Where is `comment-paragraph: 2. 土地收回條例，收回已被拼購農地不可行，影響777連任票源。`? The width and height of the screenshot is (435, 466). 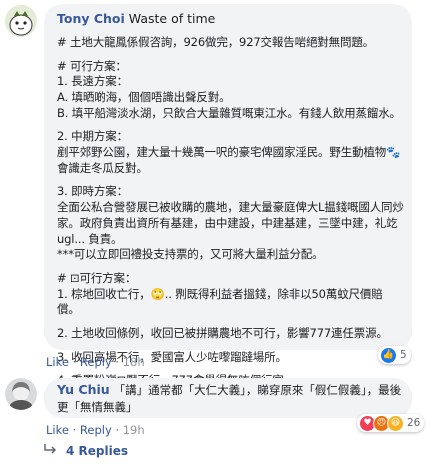 comment-paragraph: 2. 土地收回條例，收回已被拼購農地不可行，影響777連任票源。 is located at coordinates (222, 333).